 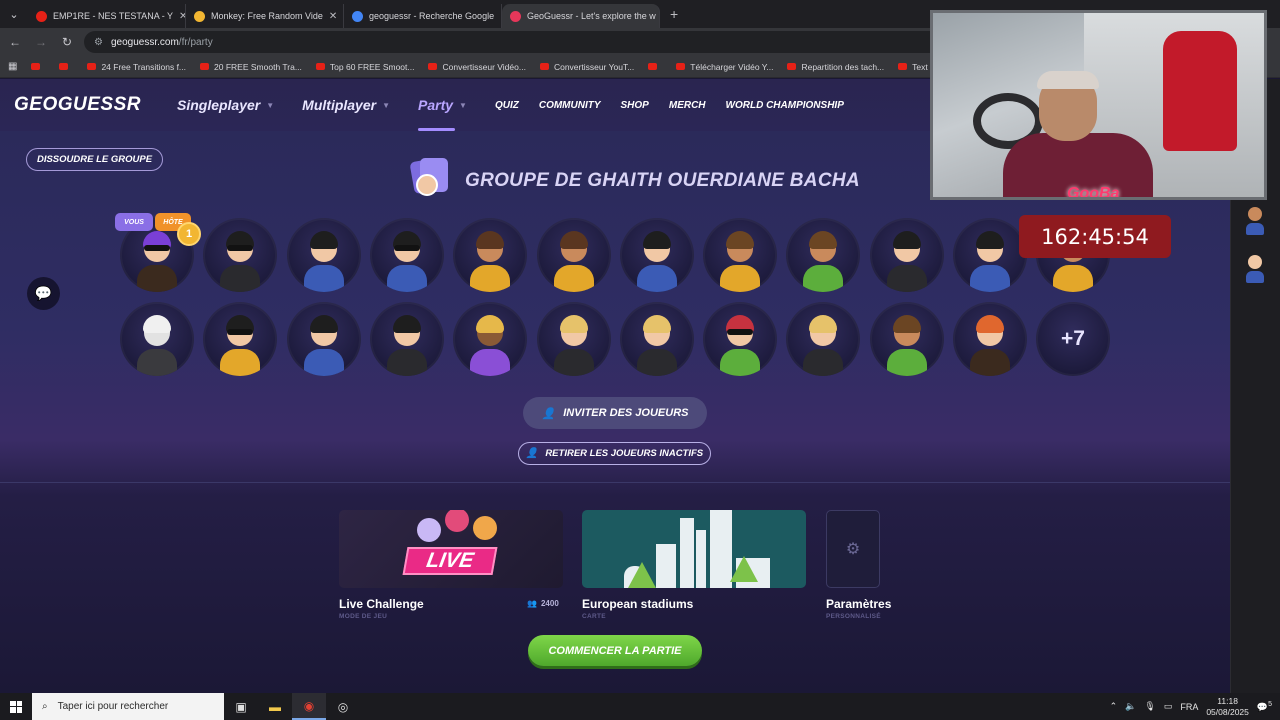 What do you see at coordinates (507, 105) in the screenshot?
I see `subnav-item: QUIZ` at bounding box center [507, 105].